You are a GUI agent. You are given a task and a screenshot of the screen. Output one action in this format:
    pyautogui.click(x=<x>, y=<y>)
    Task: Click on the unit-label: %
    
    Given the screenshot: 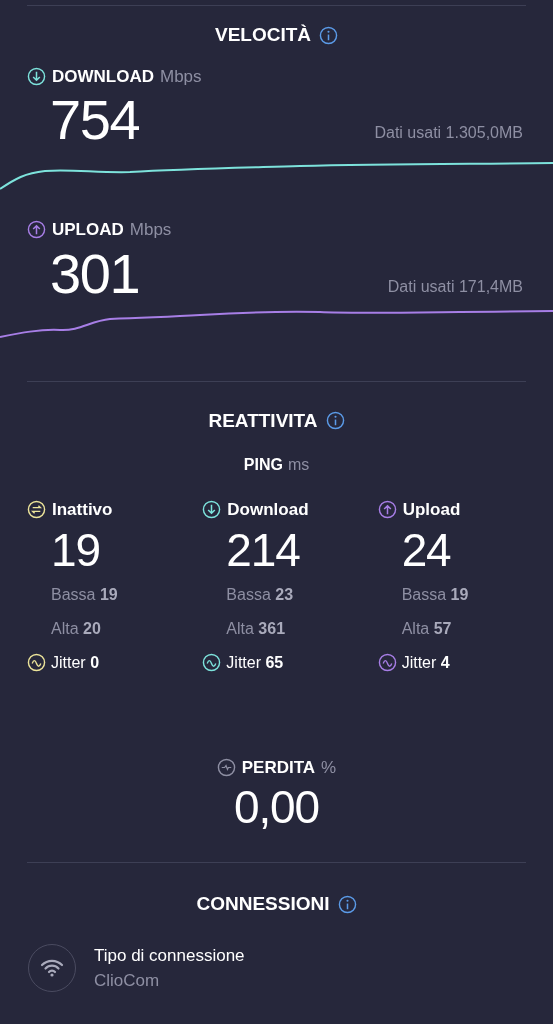 What is the action you would take?
    pyautogui.click(x=329, y=767)
    